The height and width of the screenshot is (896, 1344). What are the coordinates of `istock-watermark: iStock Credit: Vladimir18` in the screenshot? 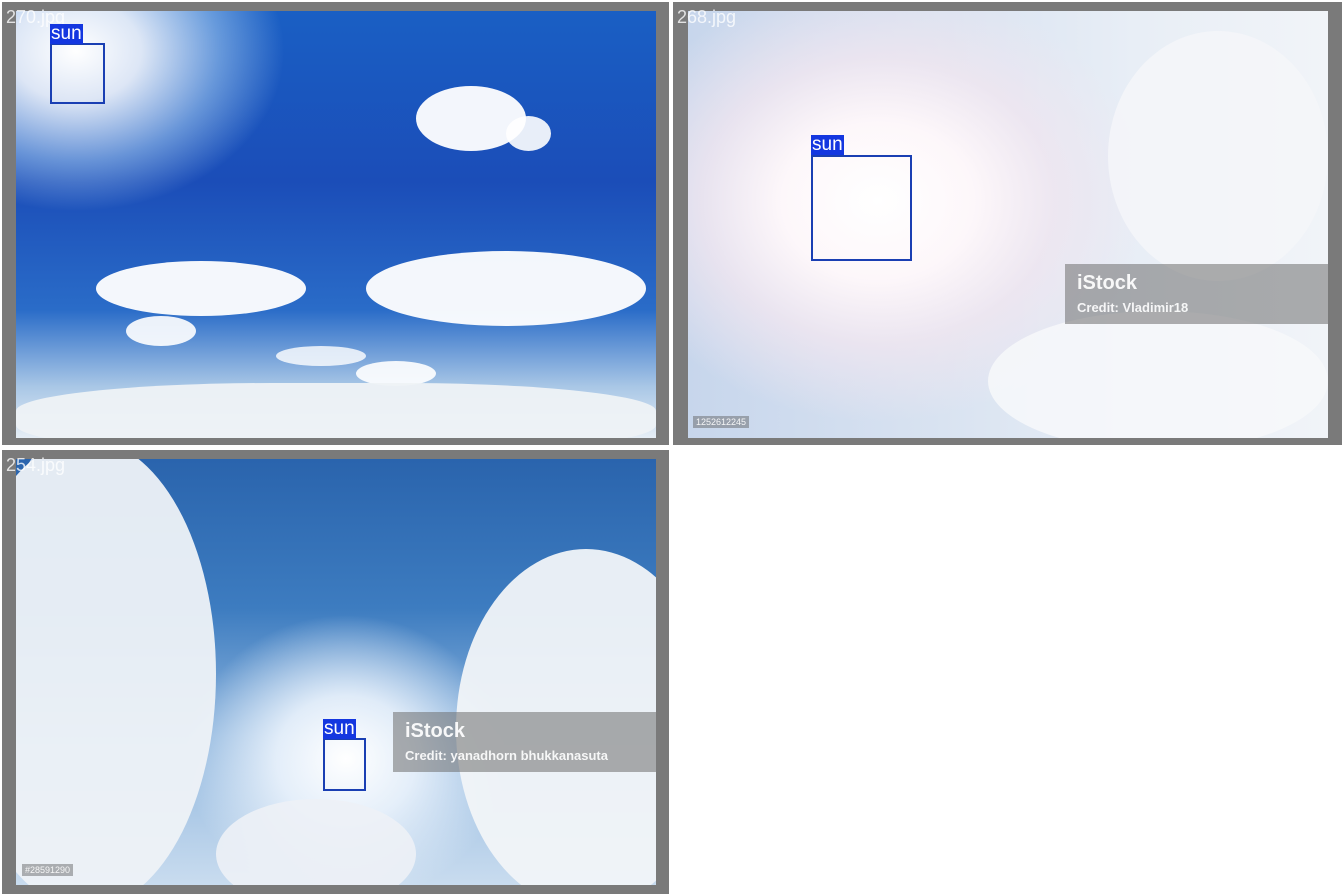 It's located at (1196, 294).